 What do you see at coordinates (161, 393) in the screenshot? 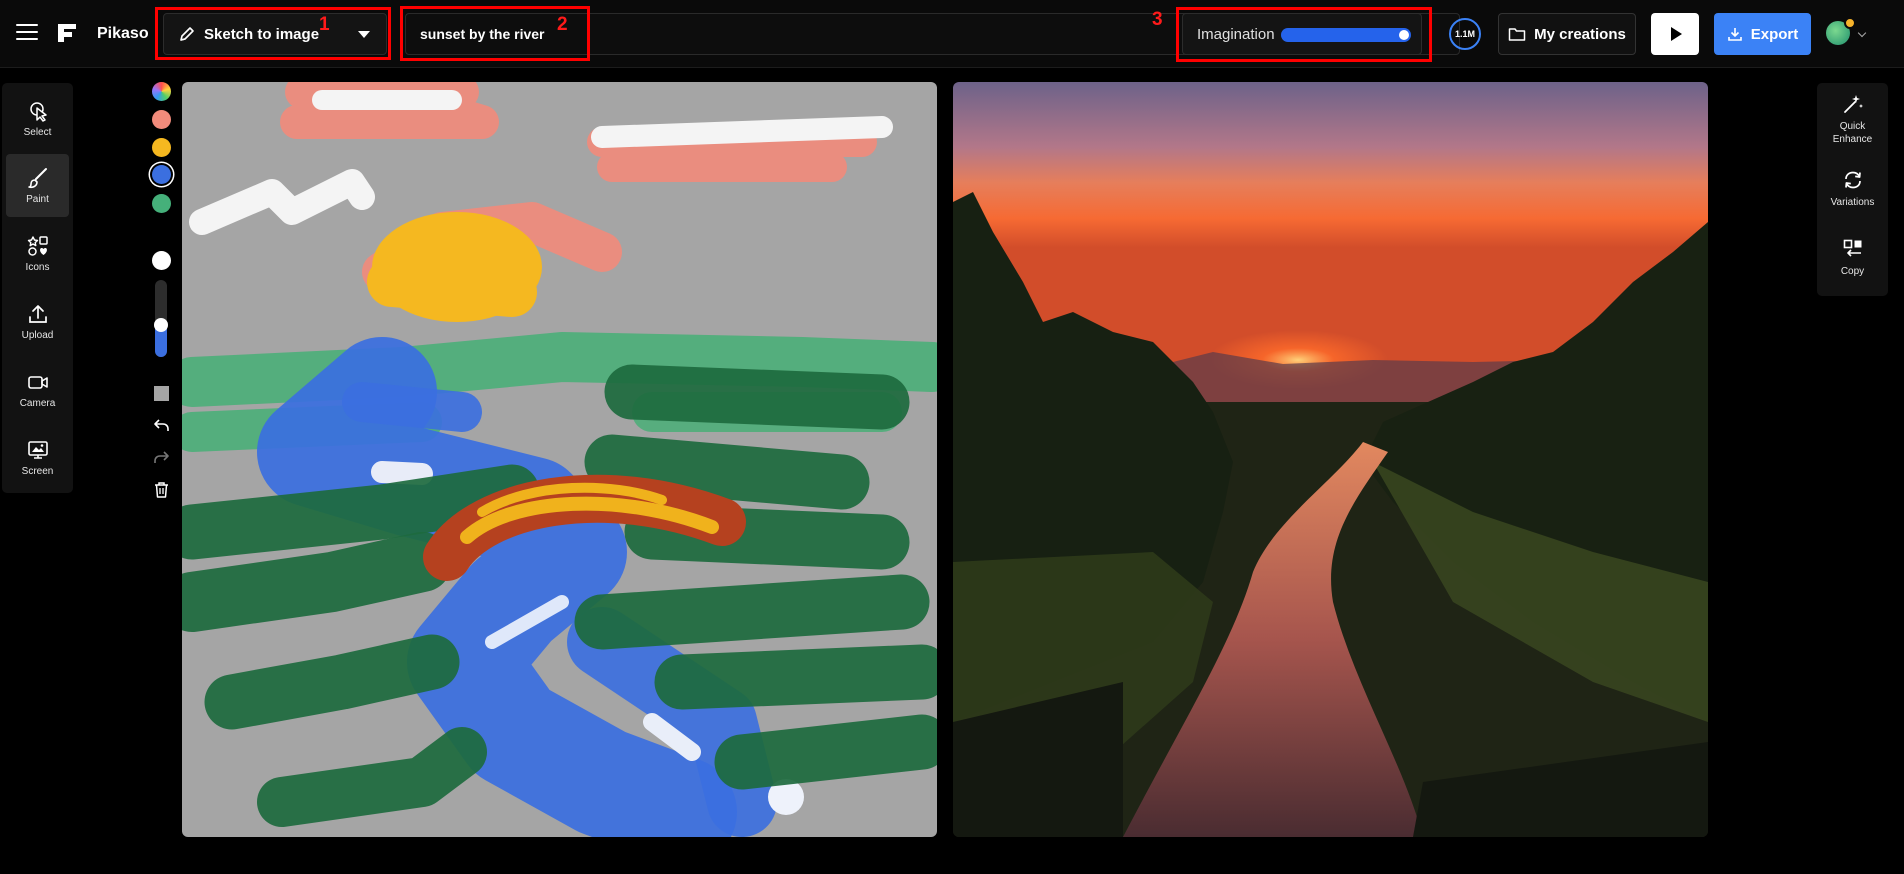
I see `background-color-button` at bounding box center [161, 393].